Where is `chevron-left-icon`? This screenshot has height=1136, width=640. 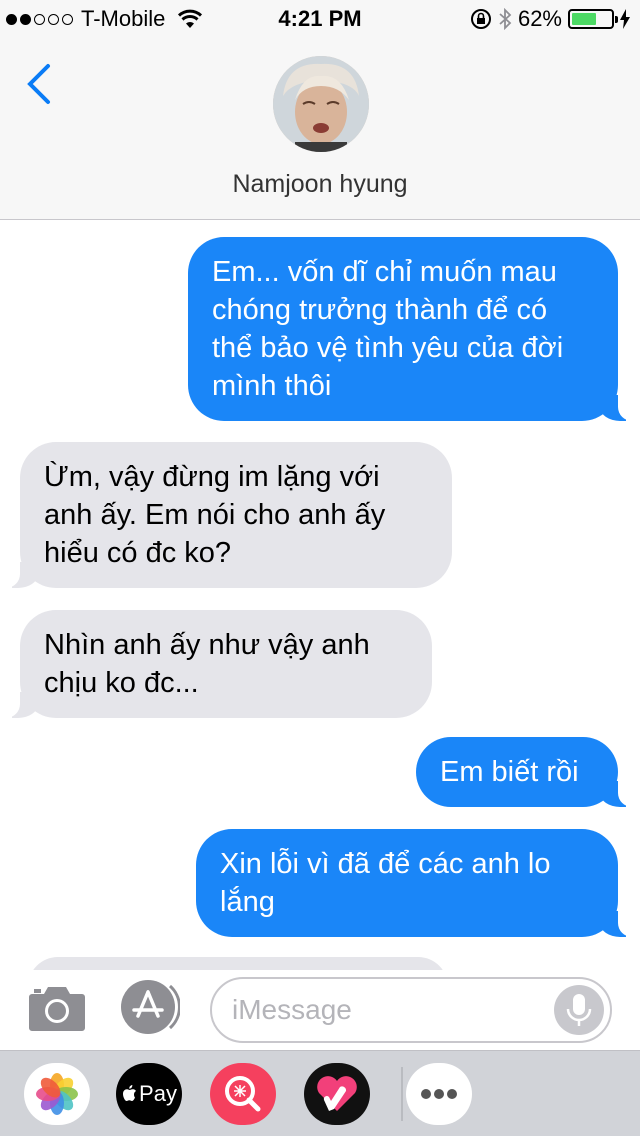 chevron-left-icon is located at coordinates (38, 84).